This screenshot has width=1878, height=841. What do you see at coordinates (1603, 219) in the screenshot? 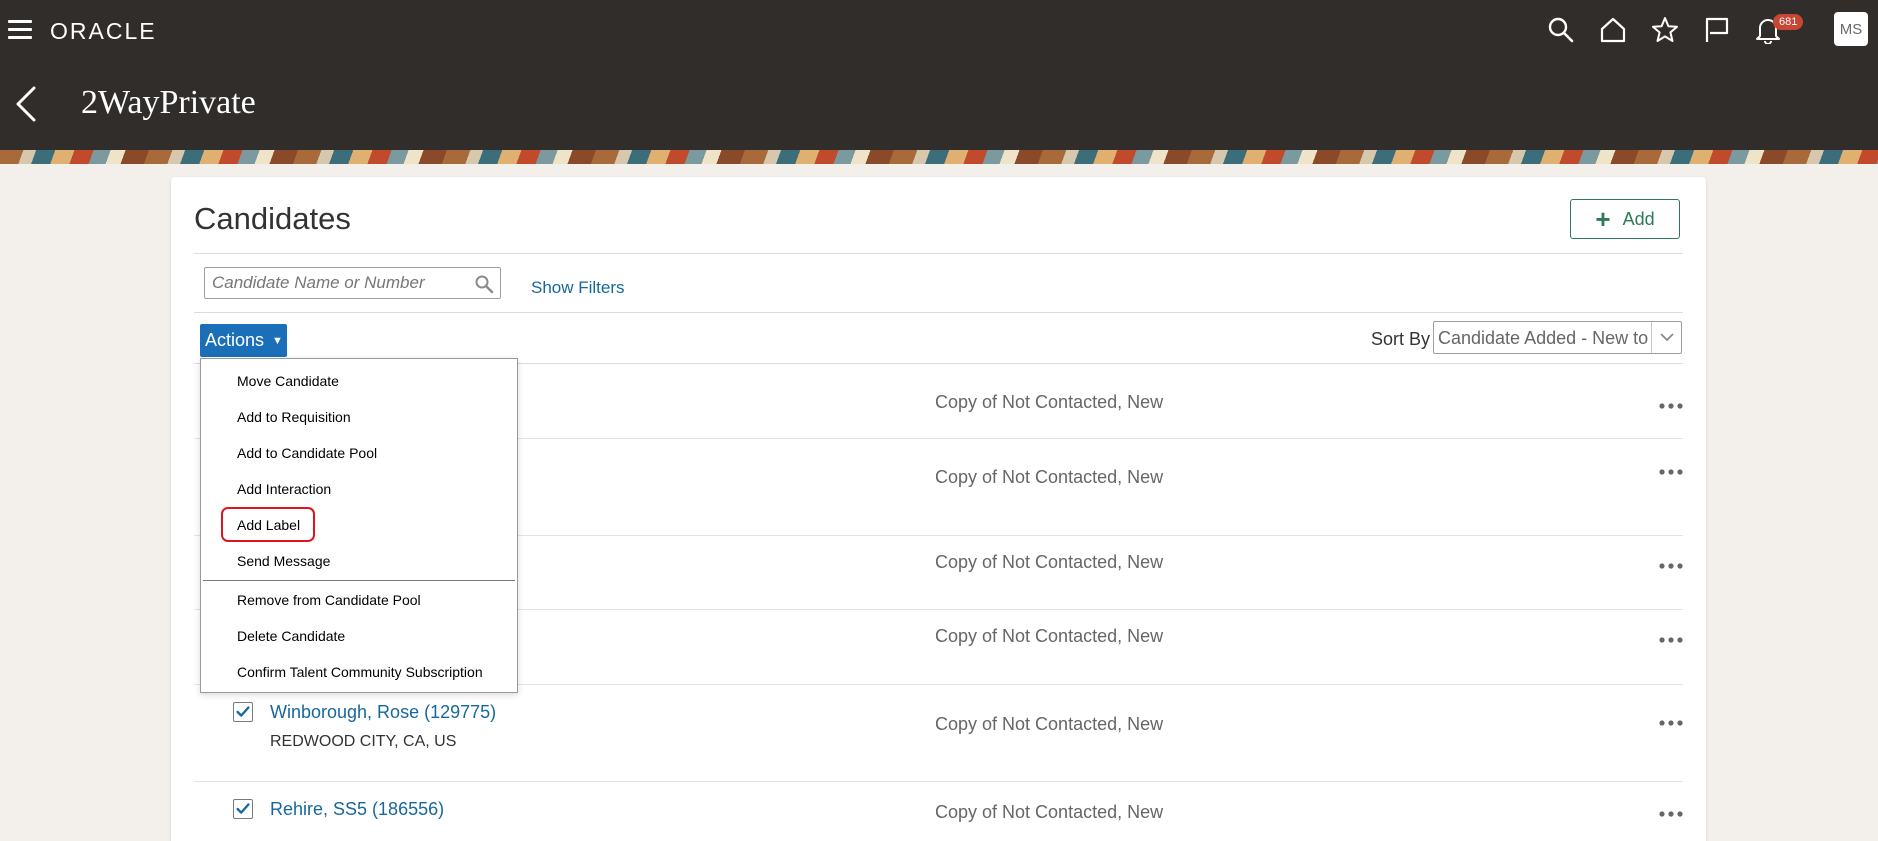
I see `plus-icon: +` at bounding box center [1603, 219].